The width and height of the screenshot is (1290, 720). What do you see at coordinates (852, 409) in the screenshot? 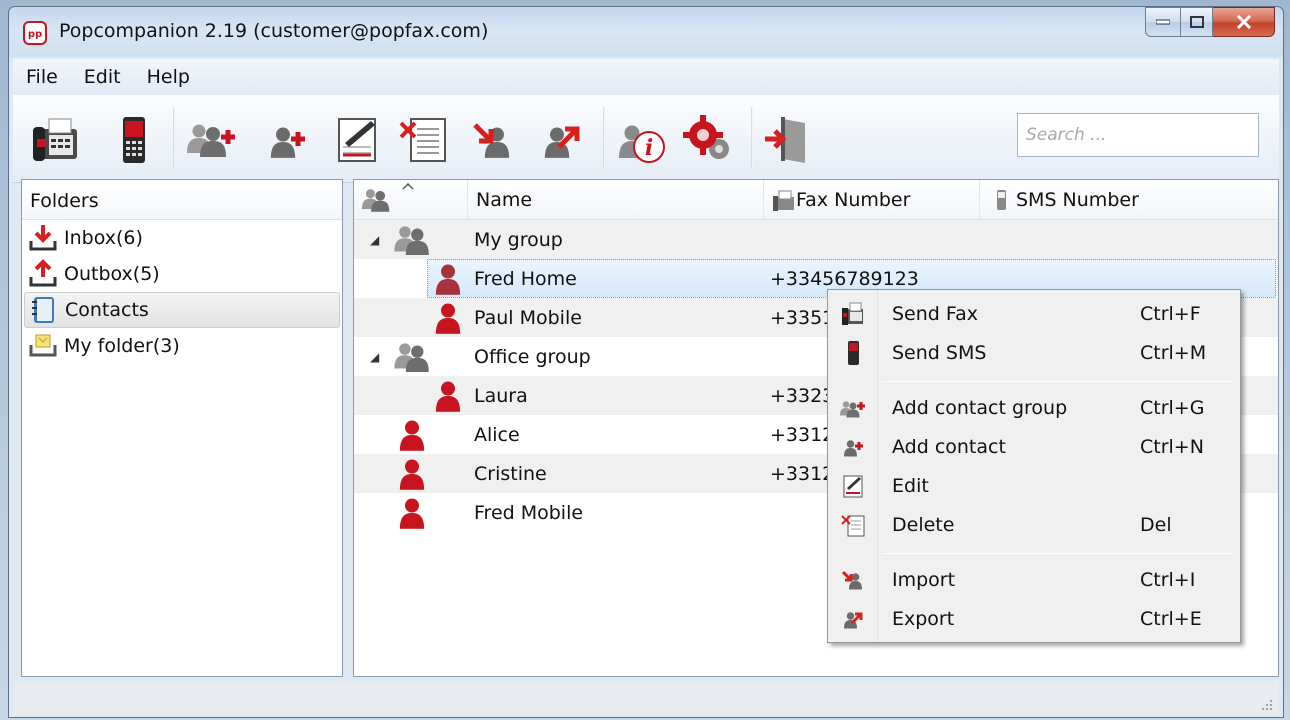
I see `add-group-icon` at bounding box center [852, 409].